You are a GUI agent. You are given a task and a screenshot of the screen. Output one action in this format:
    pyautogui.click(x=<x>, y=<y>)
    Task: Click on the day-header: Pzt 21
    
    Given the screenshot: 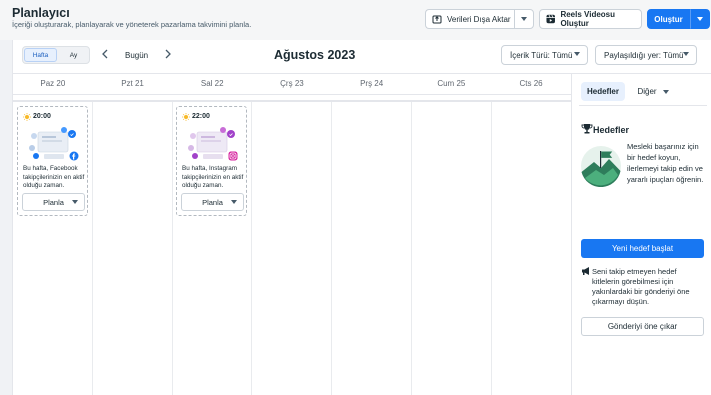 What is the action you would take?
    pyautogui.click(x=132, y=83)
    